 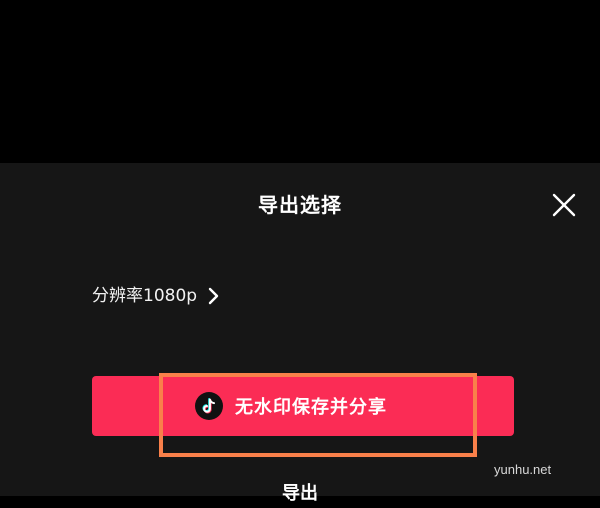 I want to click on share-button-content: 无水印保存并分享, so click(x=291, y=406).